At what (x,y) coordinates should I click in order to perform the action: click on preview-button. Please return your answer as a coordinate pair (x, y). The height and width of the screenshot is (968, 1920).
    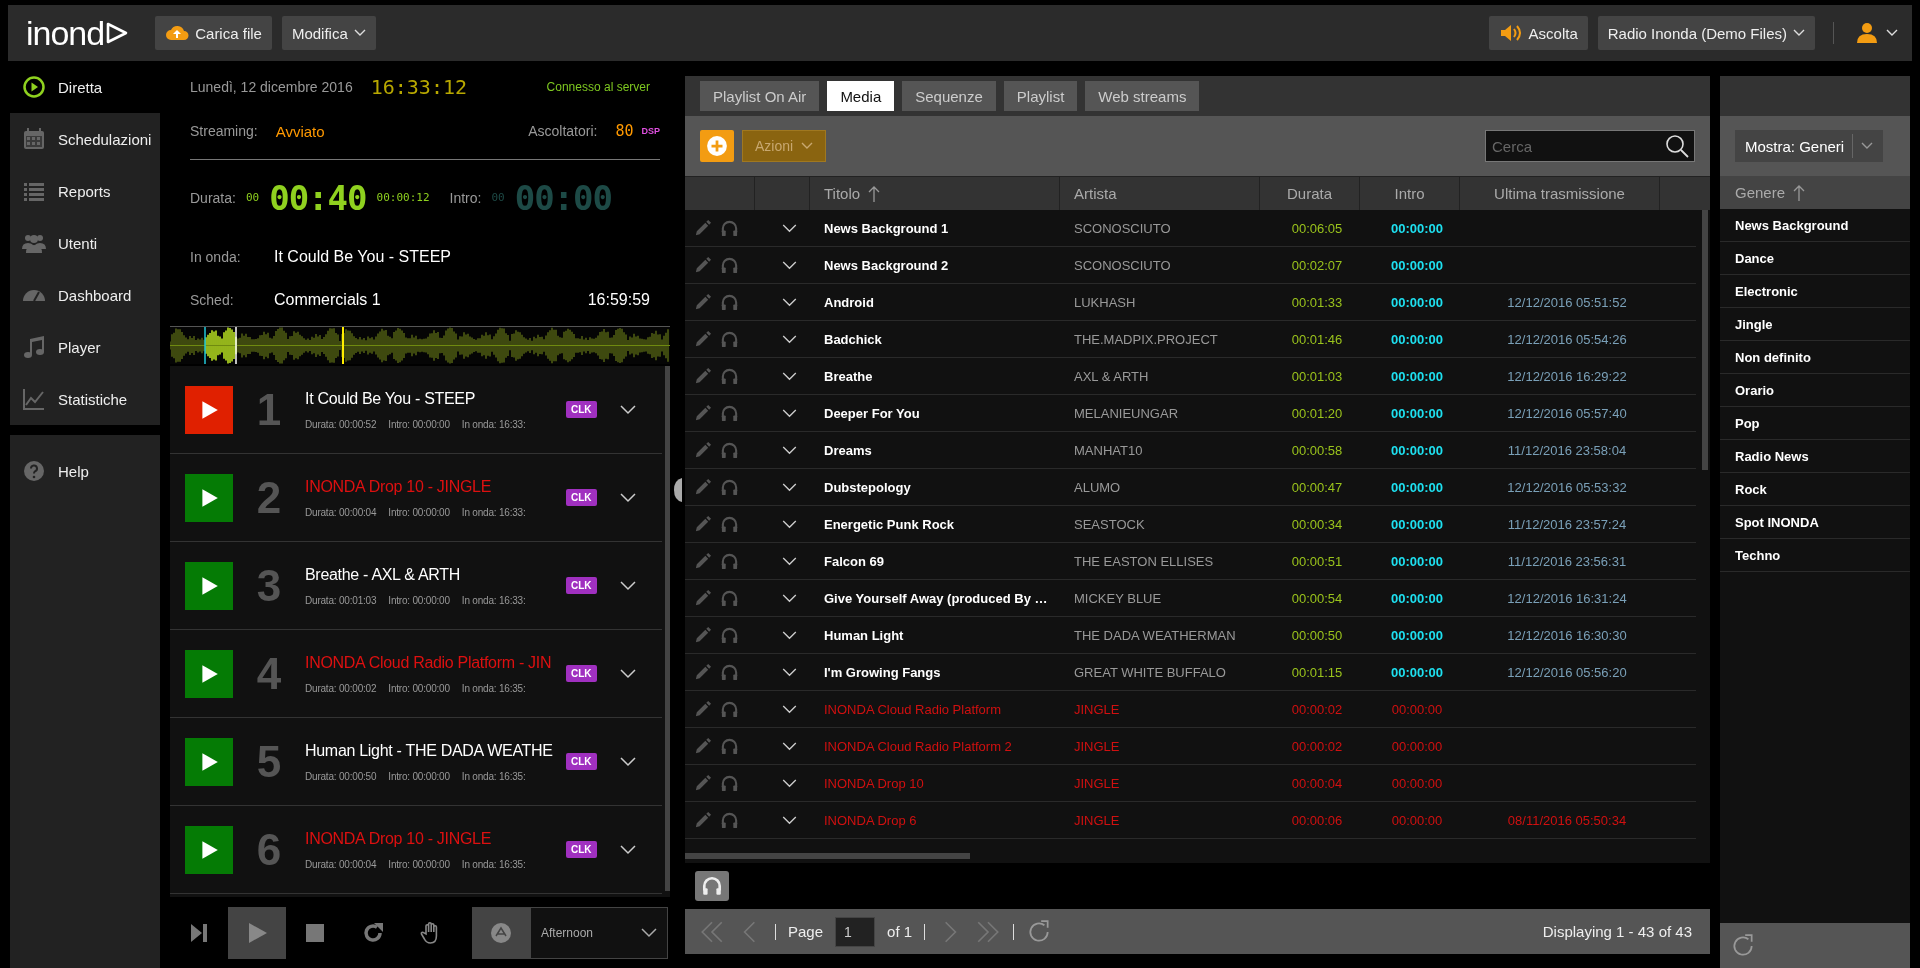
    Looking at the image, I should click on (712, 886).